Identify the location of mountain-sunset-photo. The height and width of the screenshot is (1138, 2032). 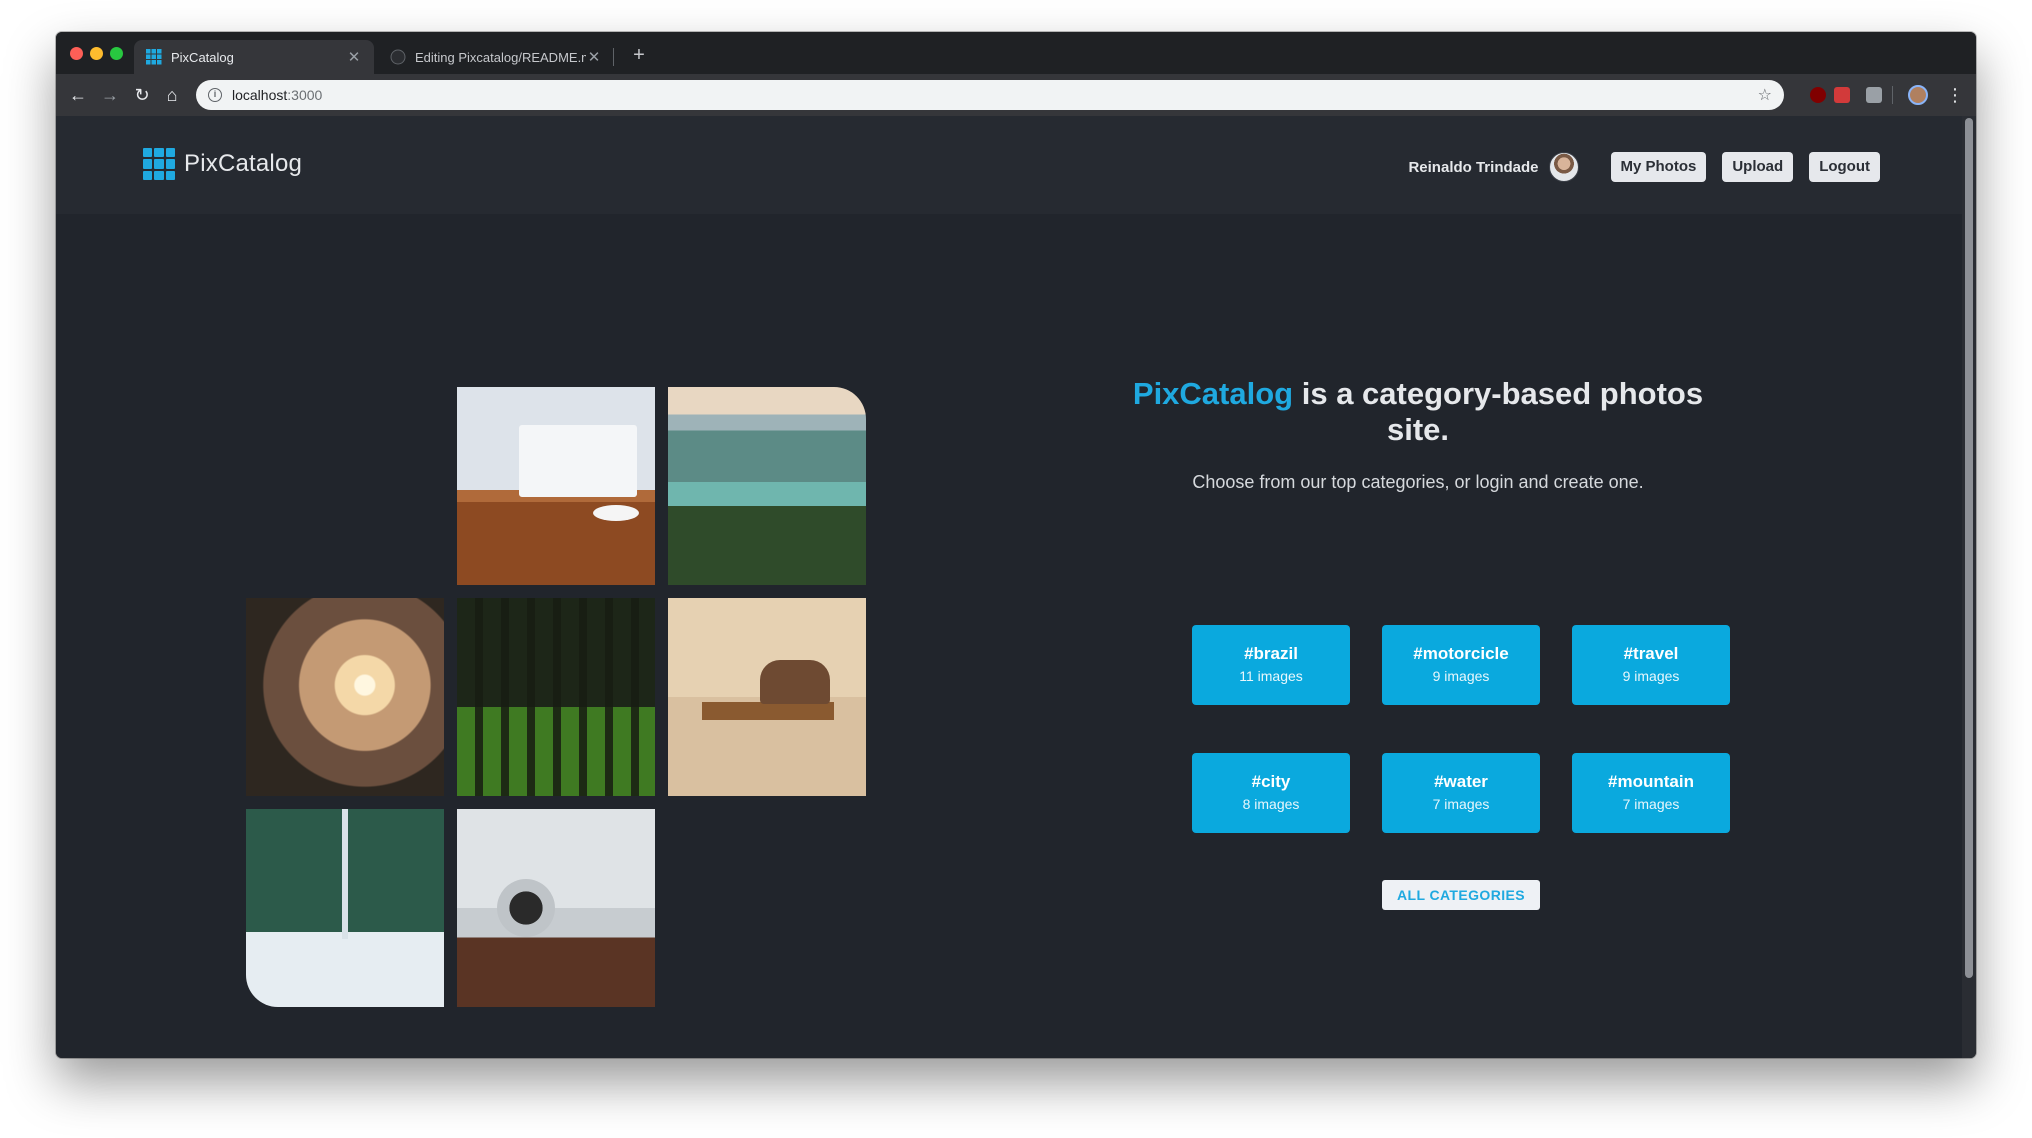
(345, 697).